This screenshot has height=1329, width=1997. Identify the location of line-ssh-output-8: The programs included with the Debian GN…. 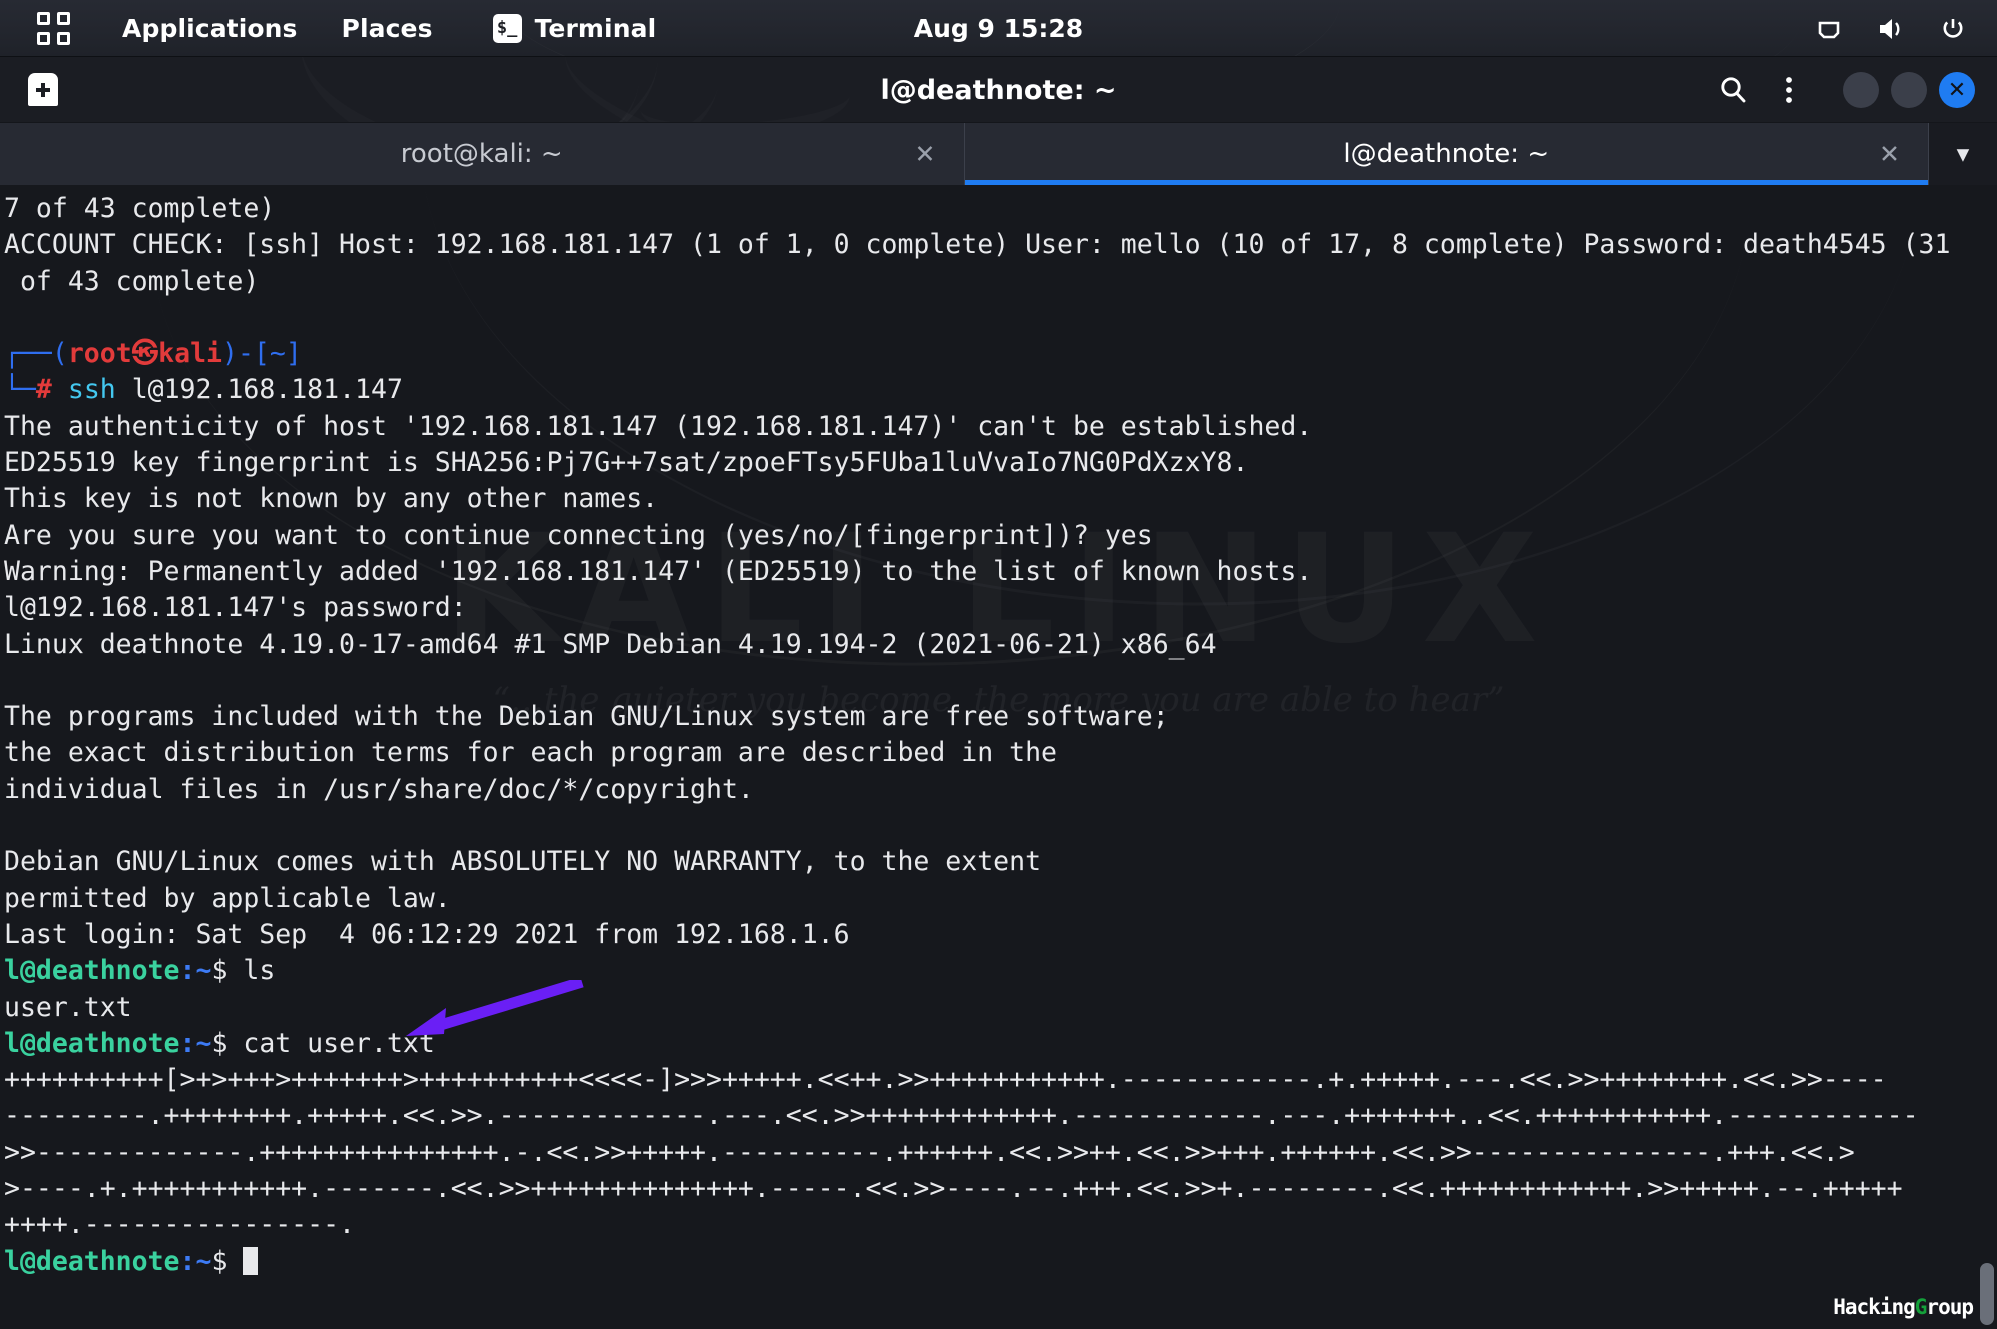
(586, 717).